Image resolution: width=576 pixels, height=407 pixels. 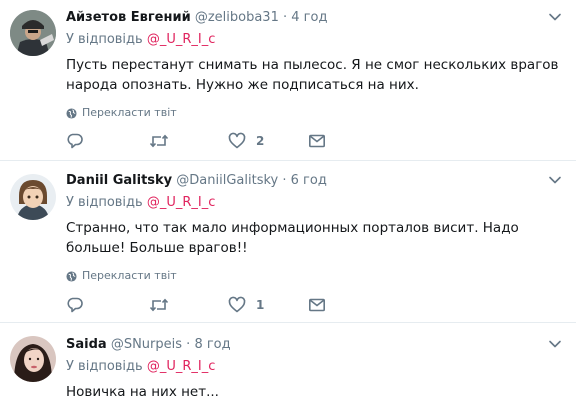 What do you see at coordinates (260, 141) in the screenshot?
I see `like-count: 2` at bounding box center [260, 141].